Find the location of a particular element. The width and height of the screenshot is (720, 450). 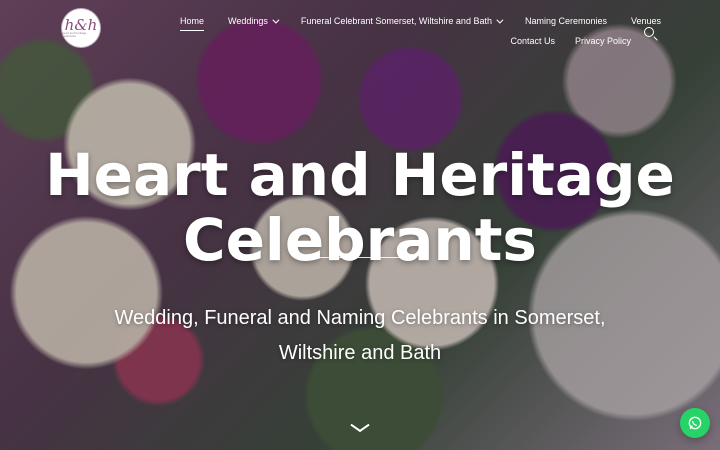

nav-contact-us: Contact Us is located at coordinates (532, 41).